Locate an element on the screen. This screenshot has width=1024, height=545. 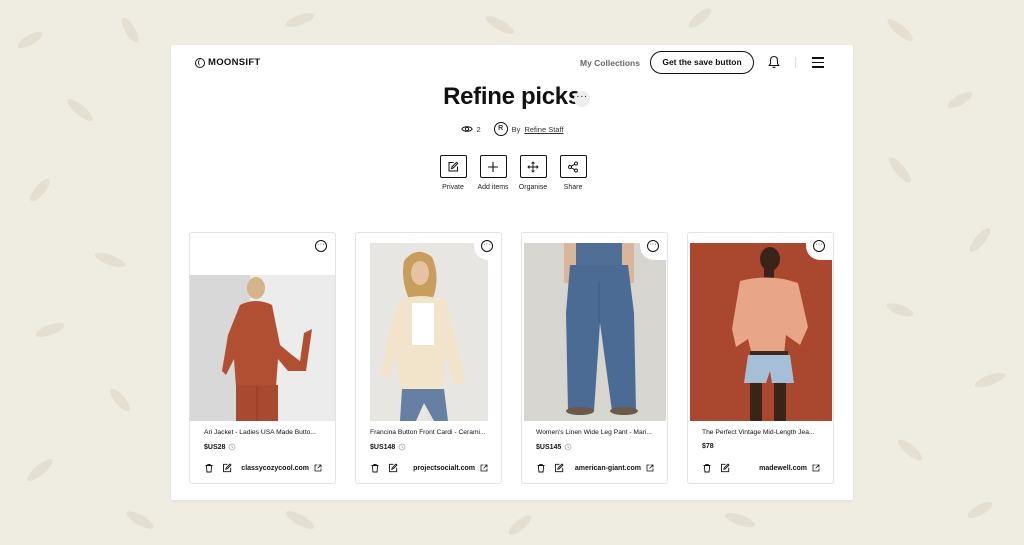
retailer-link: classycozycool.com is located at coordinates (281, 468).